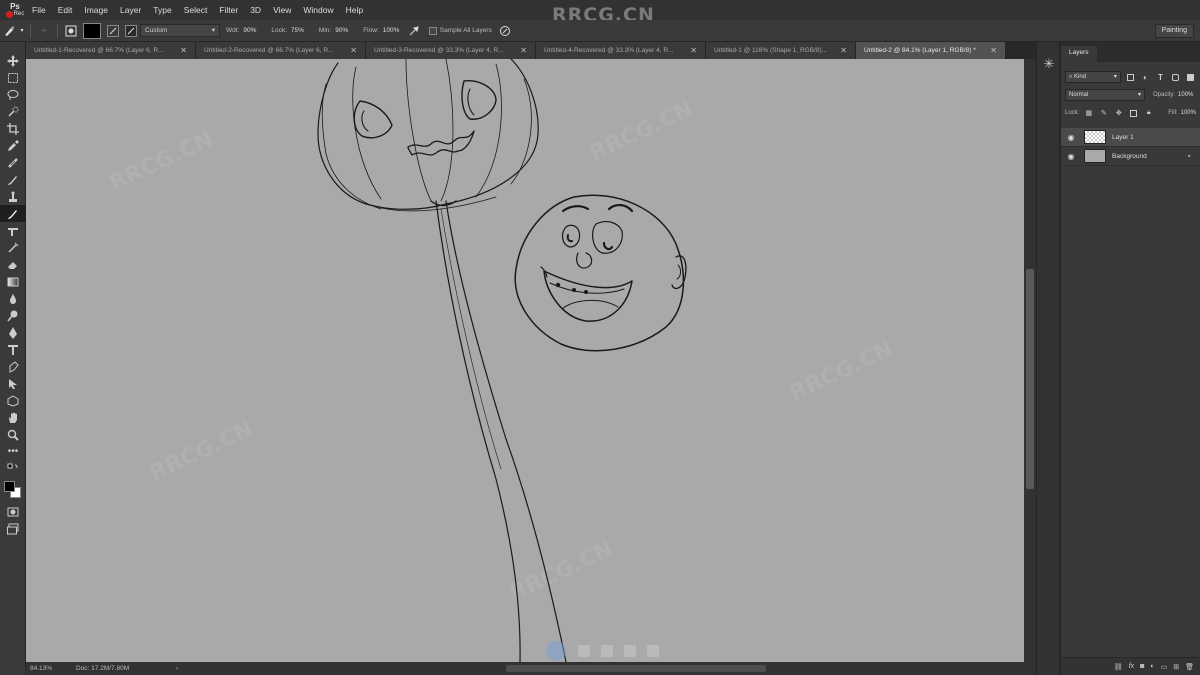 The image size is (1200, 675). I want to click on blur-tool-icon, so click(13, 298).